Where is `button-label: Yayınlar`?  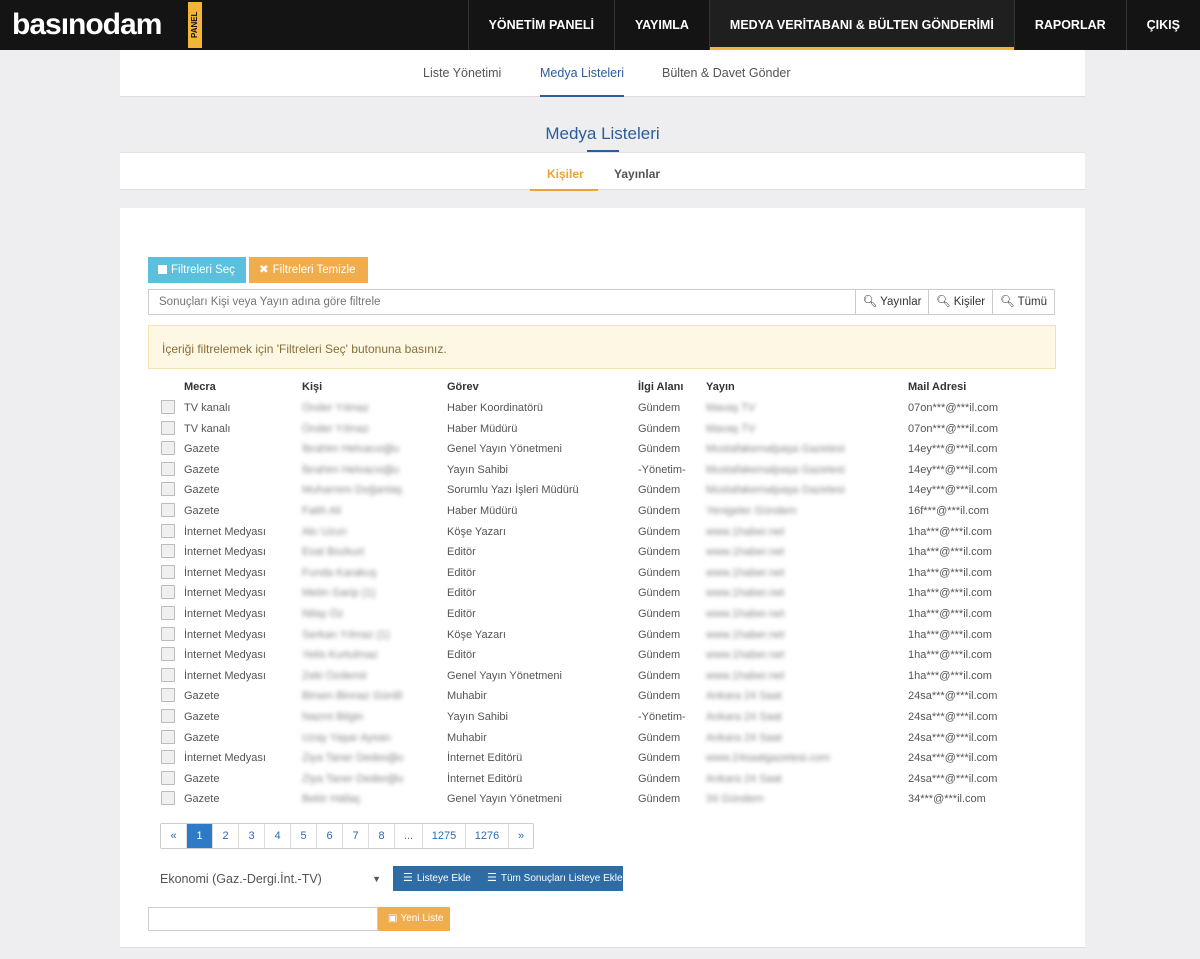
button-label: Yayınlar is located at coordinates (901, 302).